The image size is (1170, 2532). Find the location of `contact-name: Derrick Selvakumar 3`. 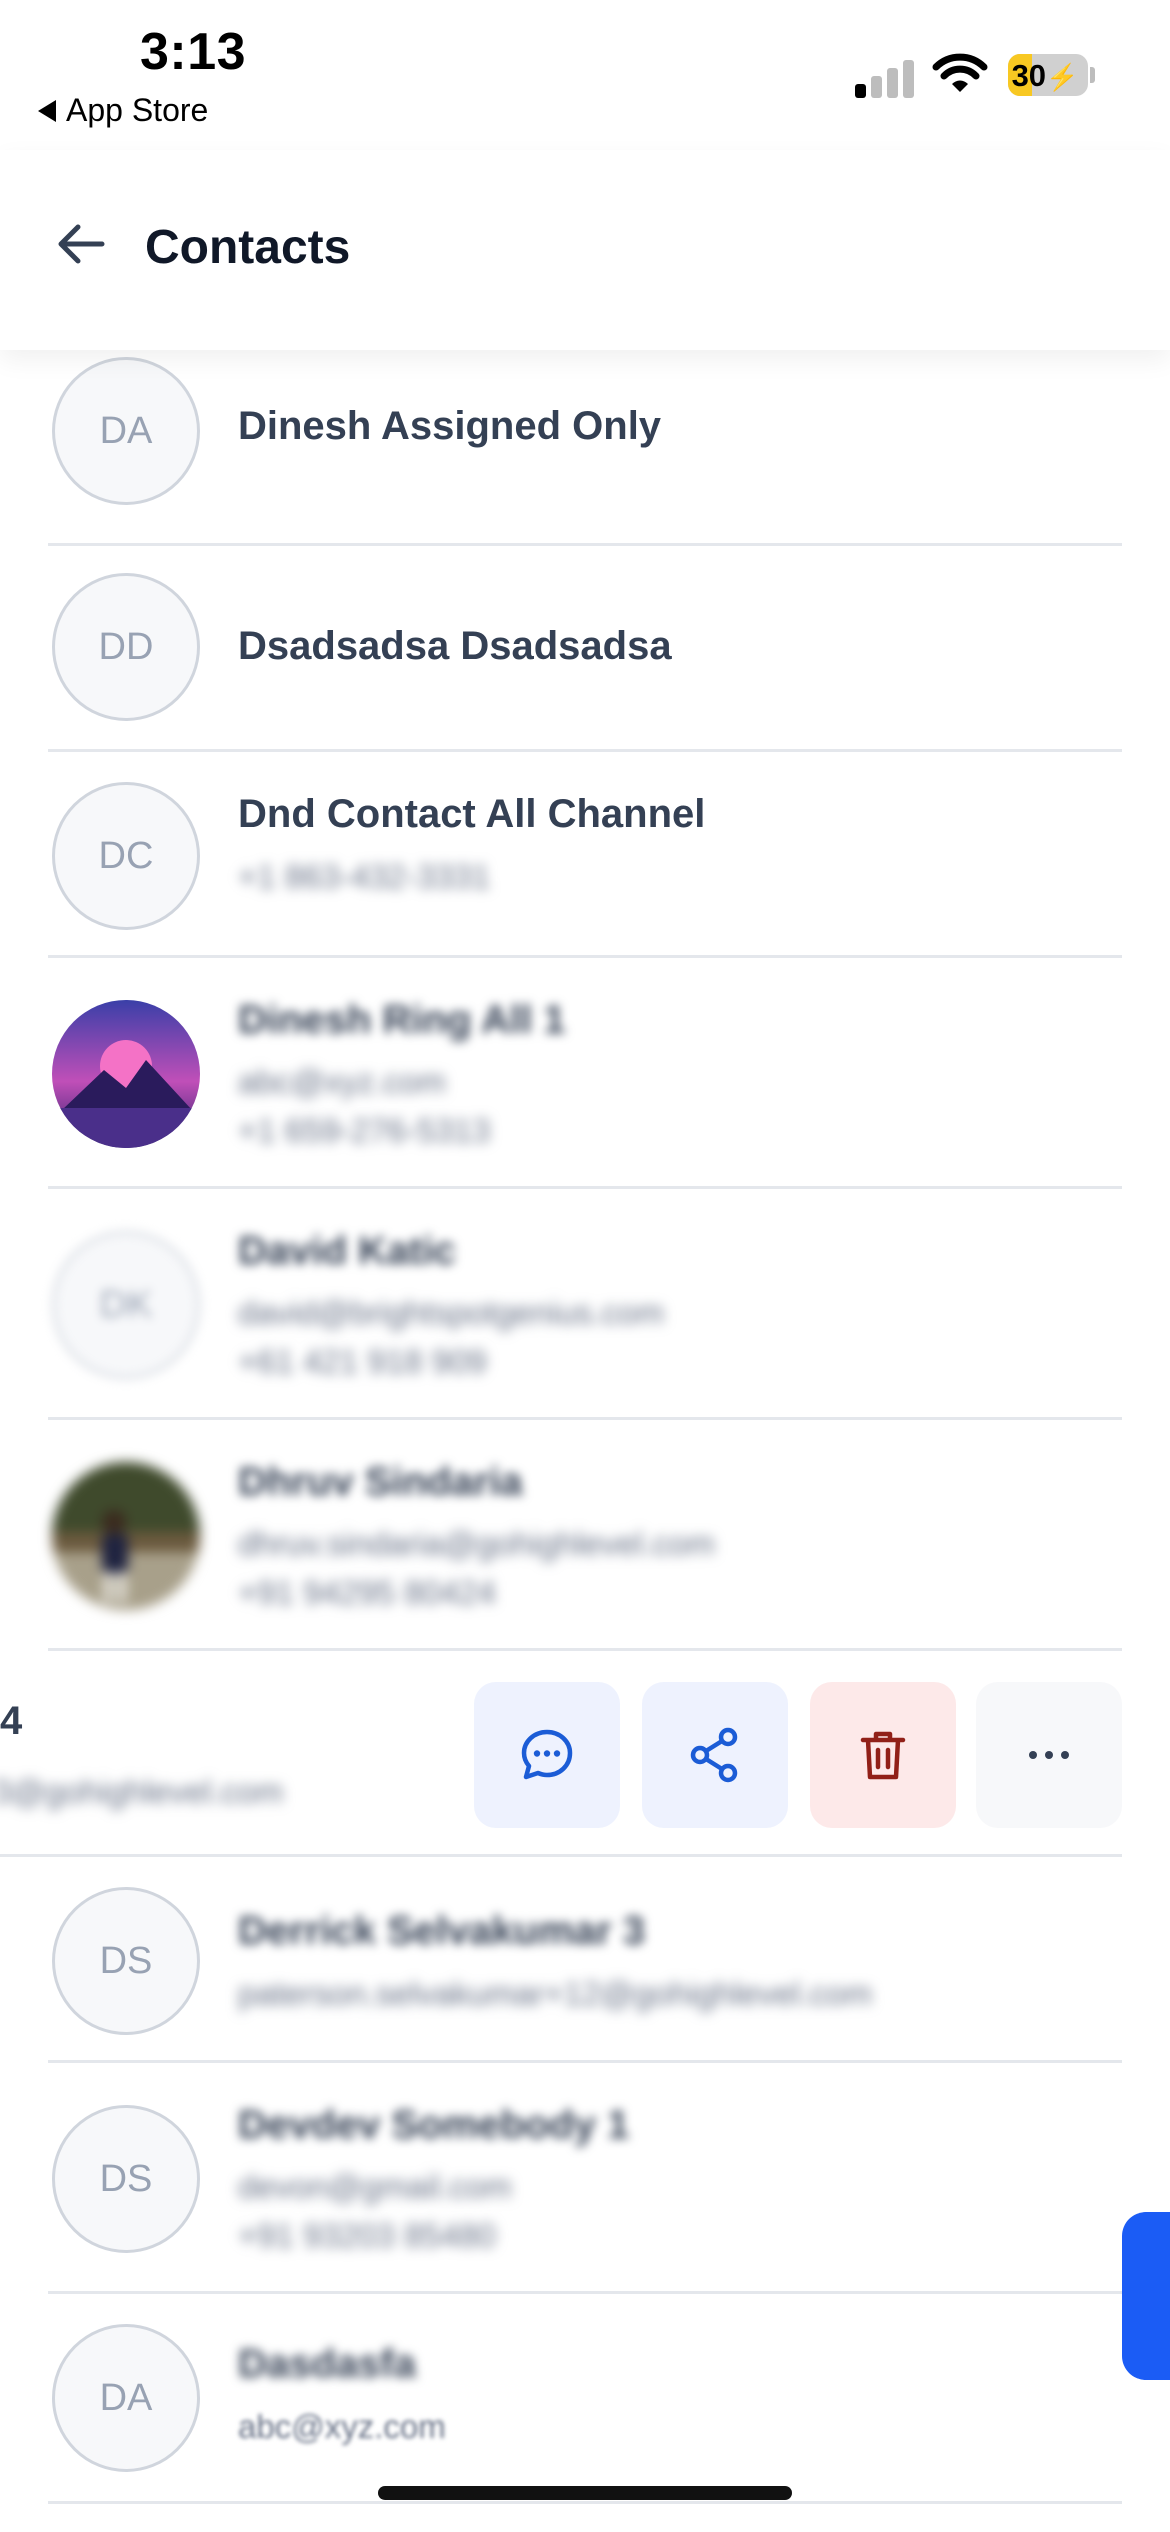

contact-name: Derrick Selvakumar 3 is located at coordinates (441, 1931).